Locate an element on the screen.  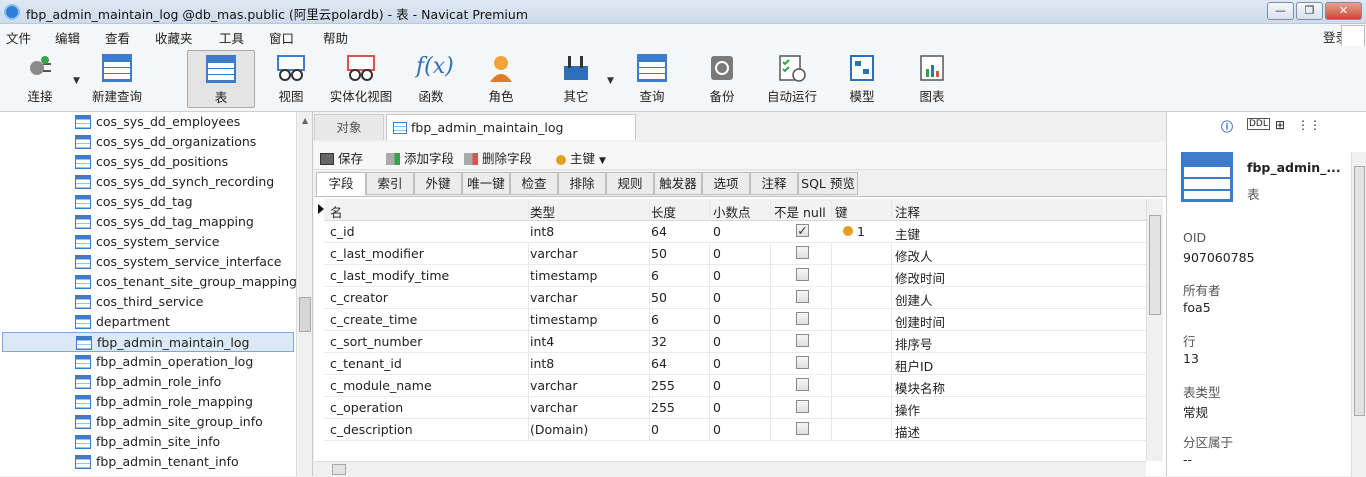
ddl-icon: DDL is located at coordinates (1258, 124).